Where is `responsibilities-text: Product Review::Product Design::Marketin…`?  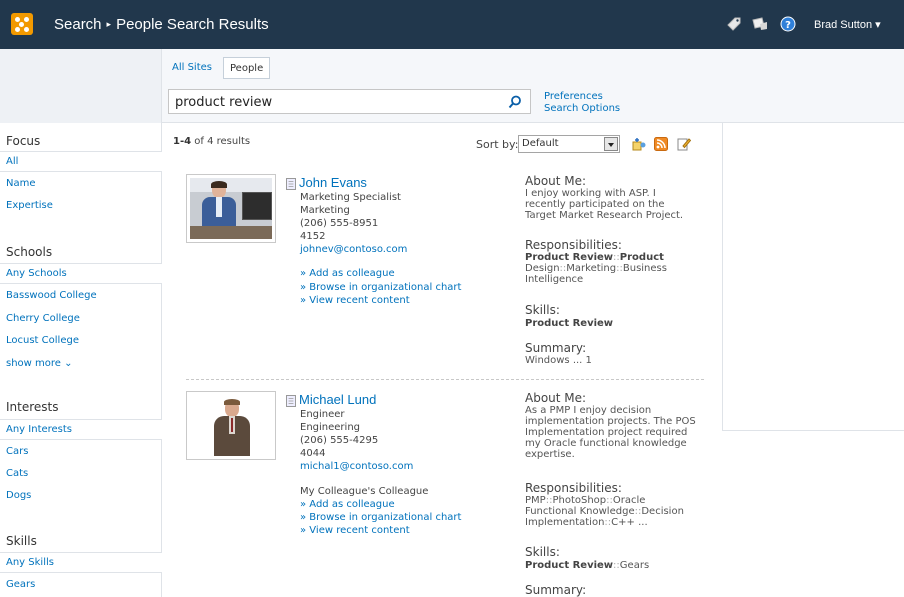
responsibilities-text: Product Review::Product Design::Marketin… is located at coordinates (616, 268).